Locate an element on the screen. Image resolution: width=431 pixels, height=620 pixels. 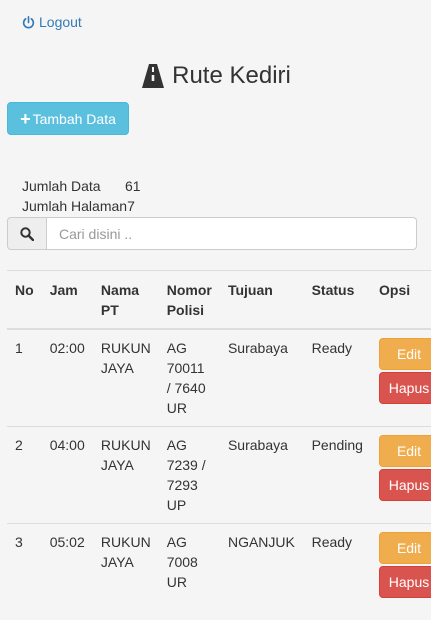
cell-polisi: AG 70011 / 7640 UR is located at coordinates (189, 378).